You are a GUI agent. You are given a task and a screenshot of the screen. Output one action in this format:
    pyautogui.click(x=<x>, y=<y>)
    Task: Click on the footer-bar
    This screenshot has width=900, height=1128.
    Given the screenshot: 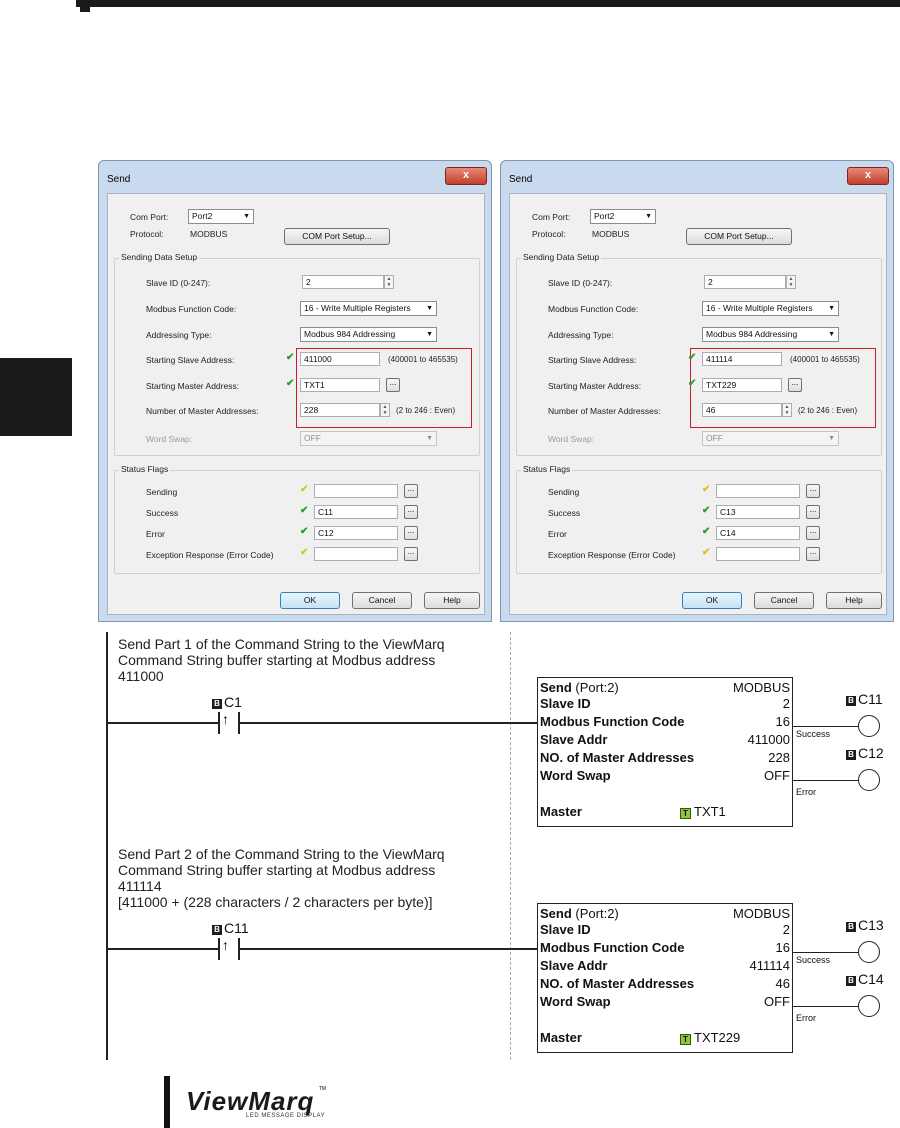 What is the action you would take?
    pyautogui.click(x=167, y=1102)
    